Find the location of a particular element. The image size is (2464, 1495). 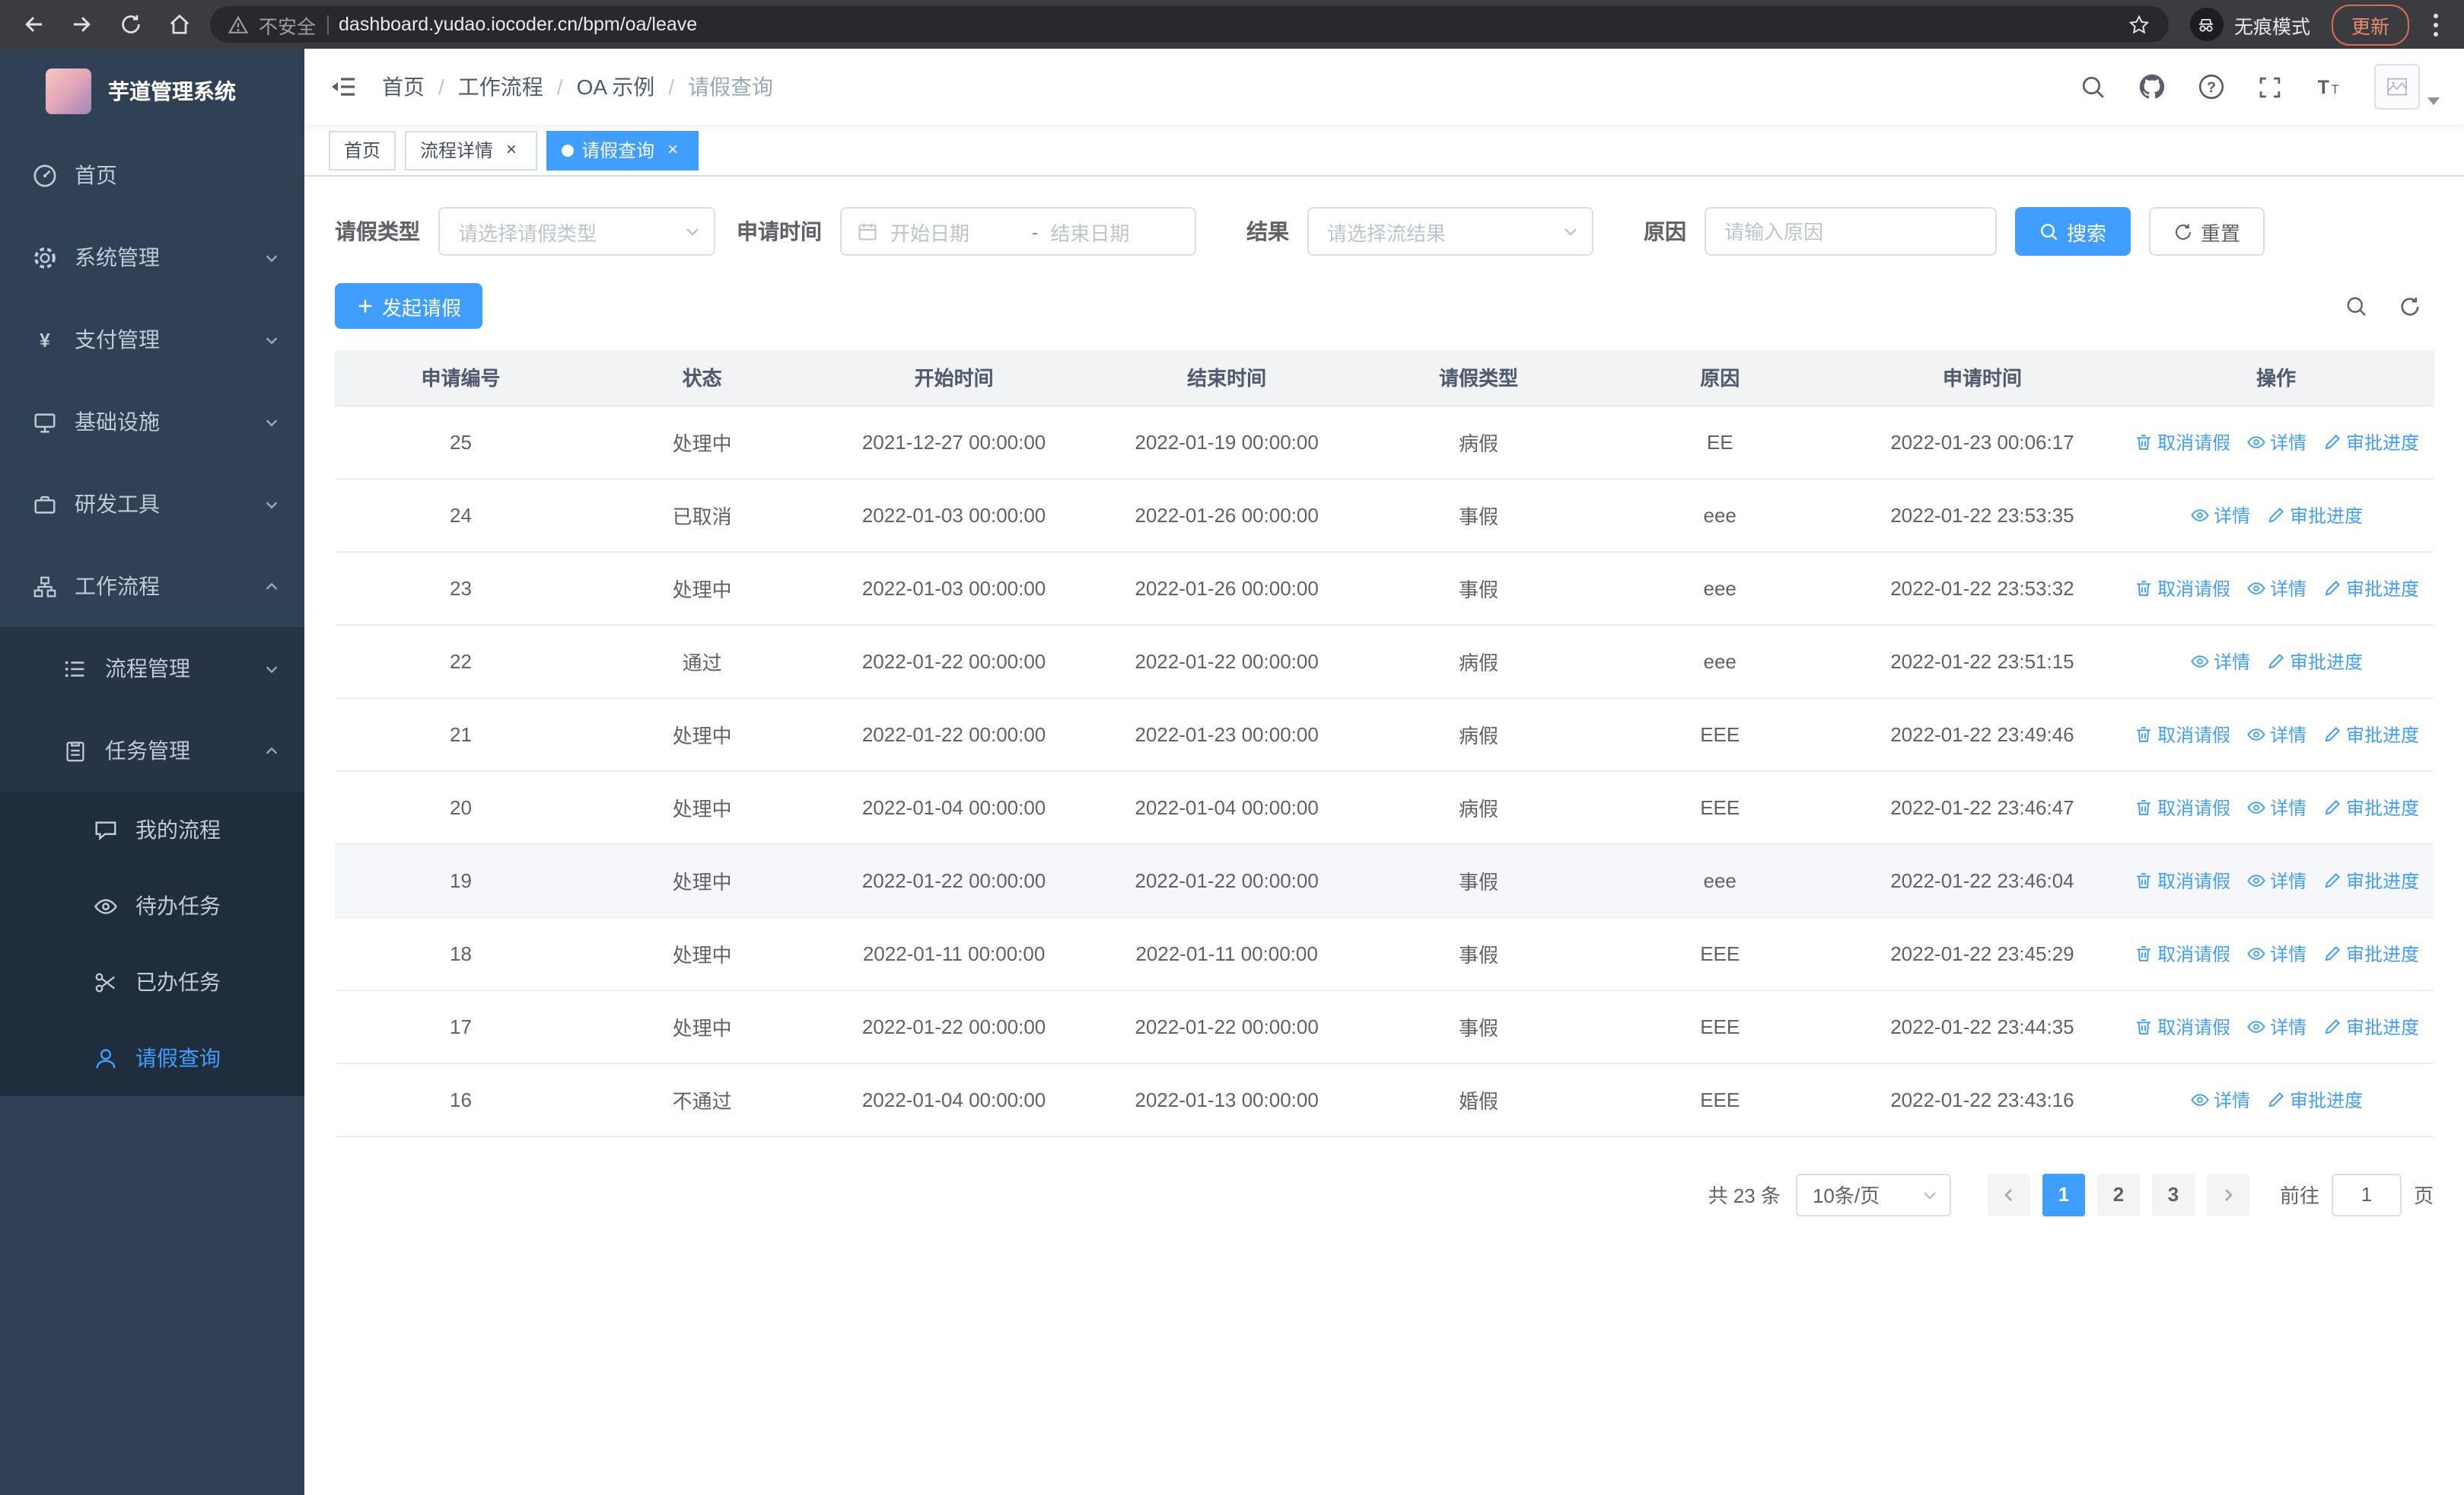

font-size-icon: TT is located at coordinates (2328, 87).